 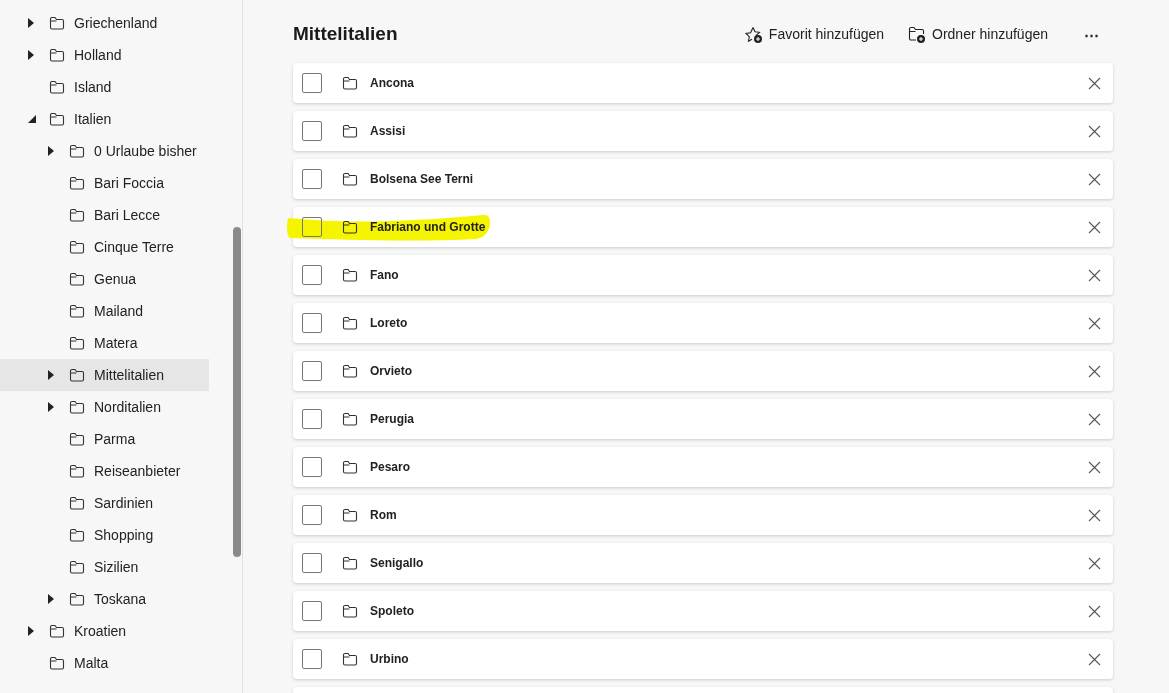 I want to click on folder-name: 0 Urlaube bisher, so click(x=145, y=151).